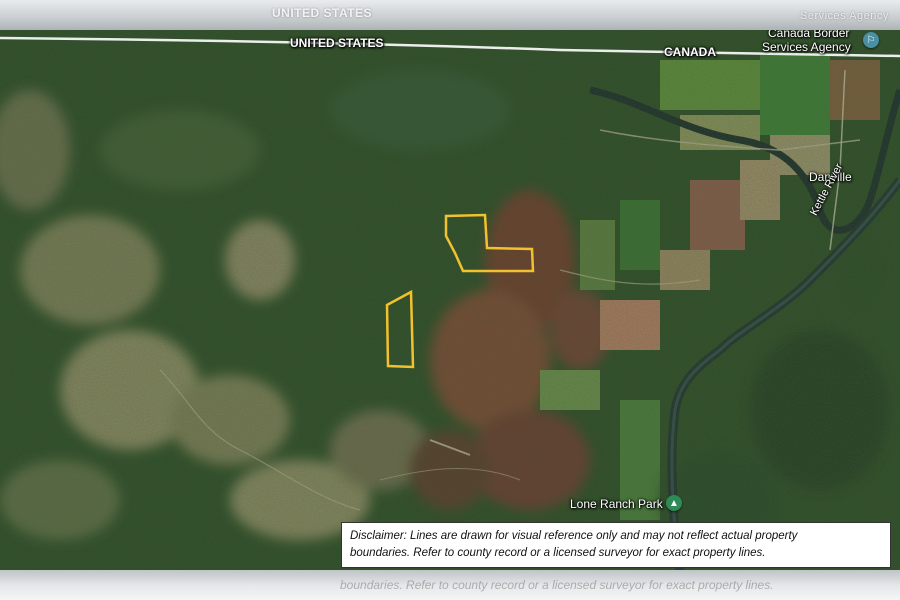 Image resolution: width=900 pixels, height=600 pixels. What do you see at coordinates (806, 47) in the screenshot?
I see `border-agency-label-line2: Services Agency` at bounding box center [806, 47].